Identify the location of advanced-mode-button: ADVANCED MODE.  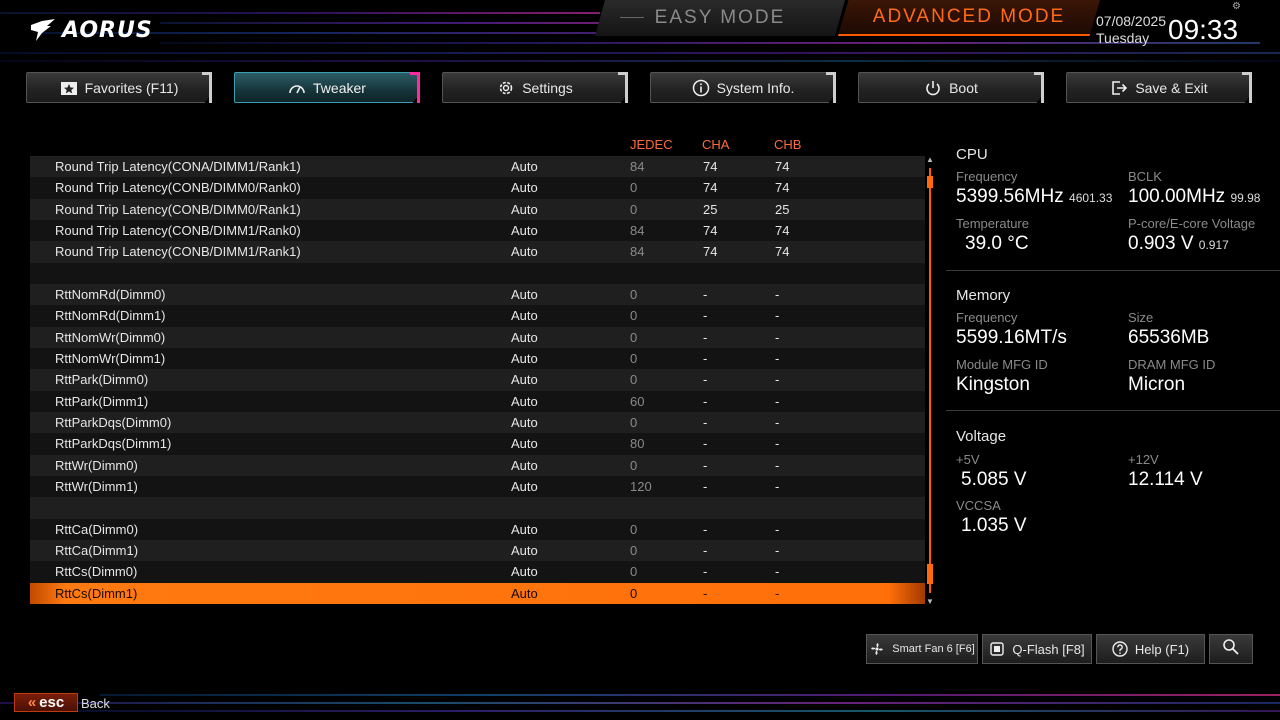
(969, 18).